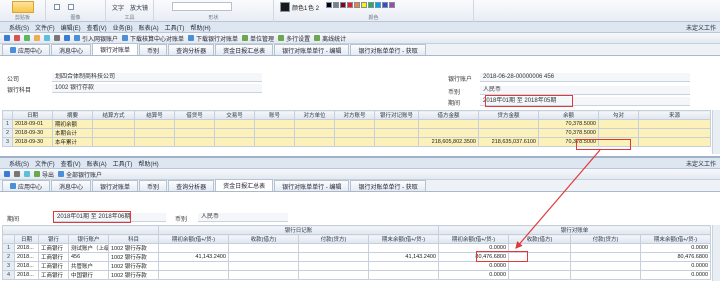 The width and height of the screenshot is (720, 281). Describe the element at coordinates (585, 77) in the screenshot. I see `bank-account-field: 2018-06-28-00000006 456` at that location.